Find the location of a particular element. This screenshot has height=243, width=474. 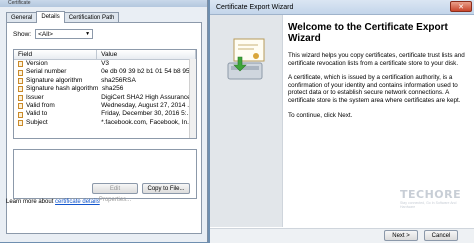

wizard-titlebar: Certificate Export Wizard ✕ is located at coordinates (342, 7).